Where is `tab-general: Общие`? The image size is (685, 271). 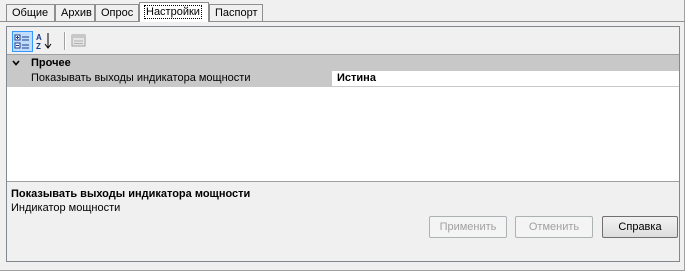 tab-general: Общие is located at coordinates (30, 12).